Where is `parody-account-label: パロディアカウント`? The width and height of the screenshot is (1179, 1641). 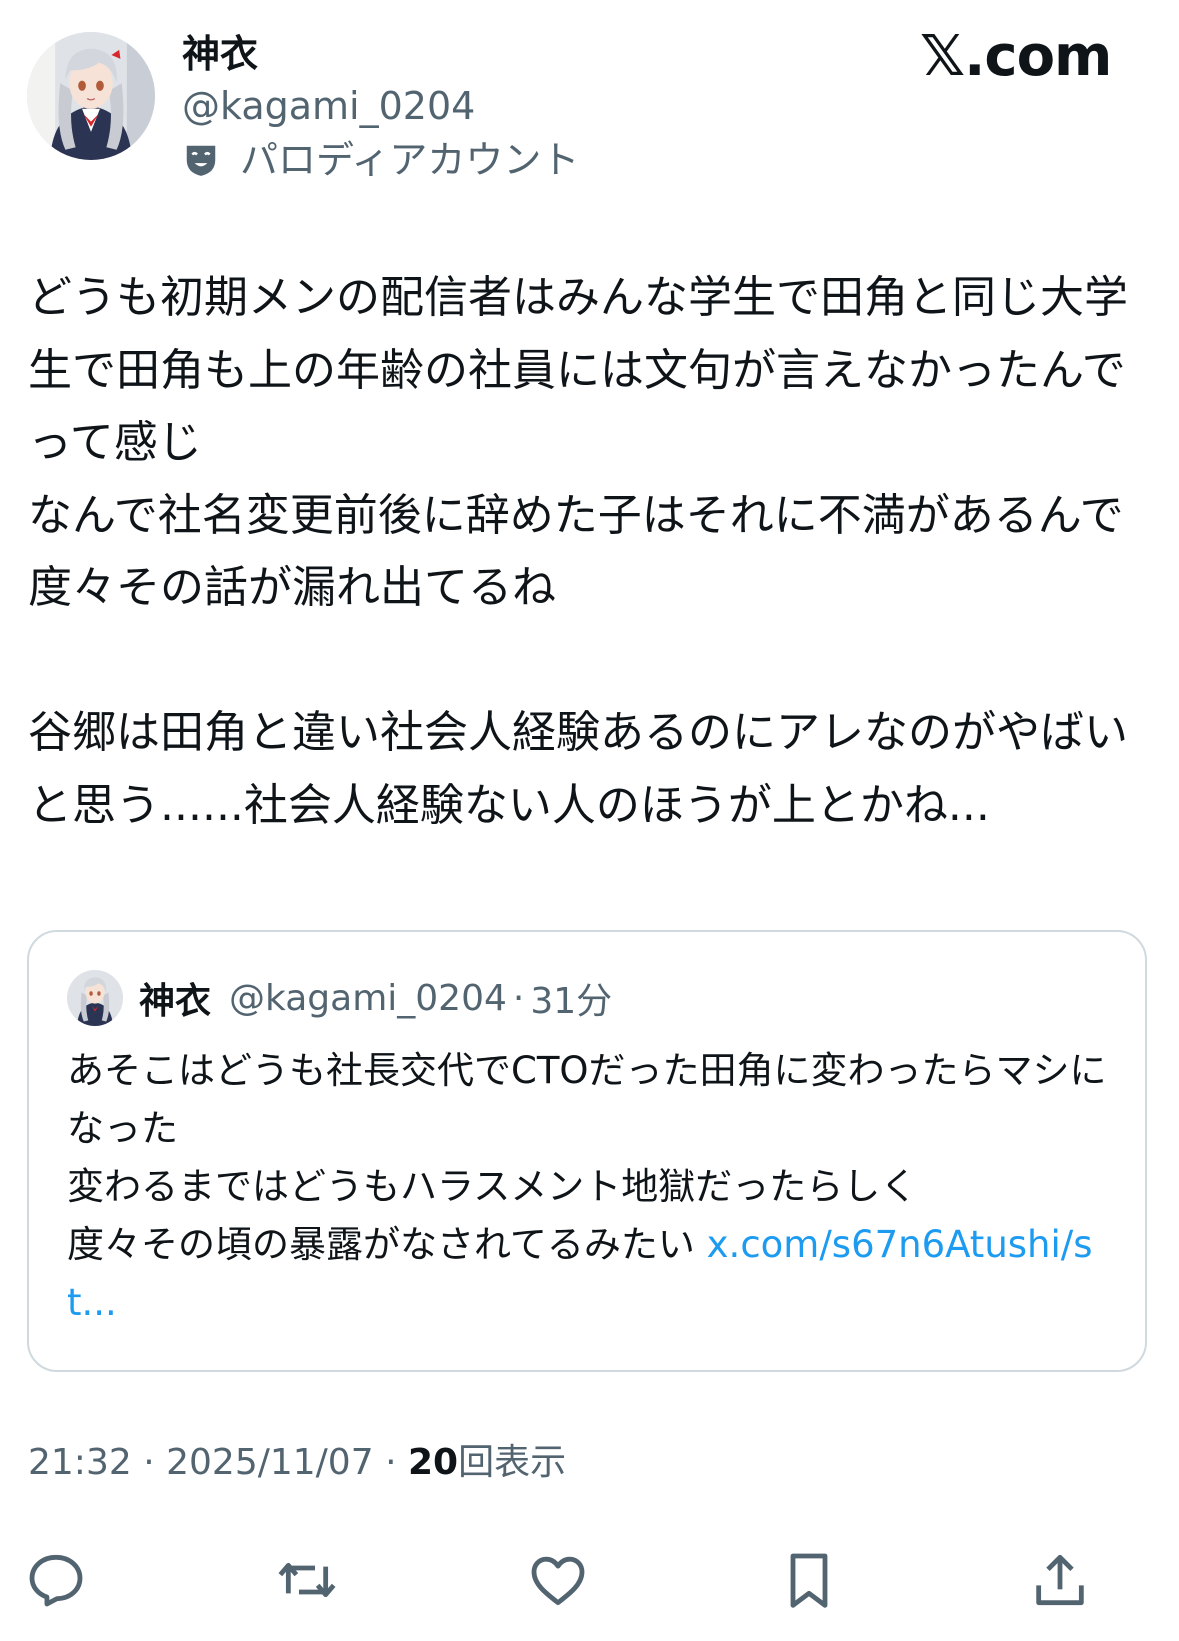
parody-account-label: パロディアカウント is located at coordinates (380, 160).